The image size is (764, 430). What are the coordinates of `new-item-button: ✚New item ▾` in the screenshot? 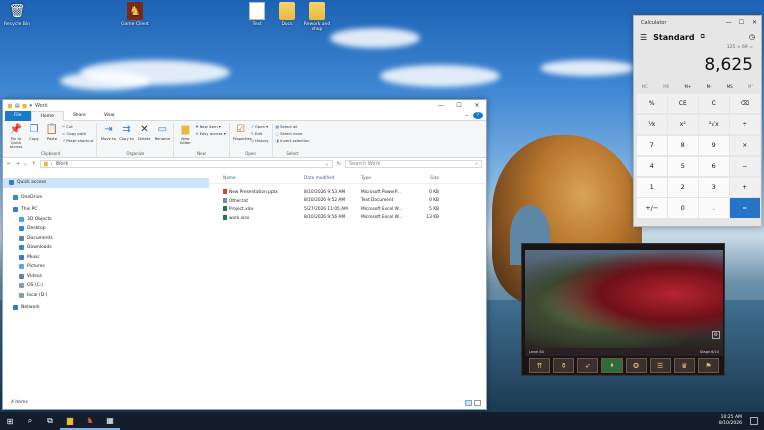 It's located at (210, 126).